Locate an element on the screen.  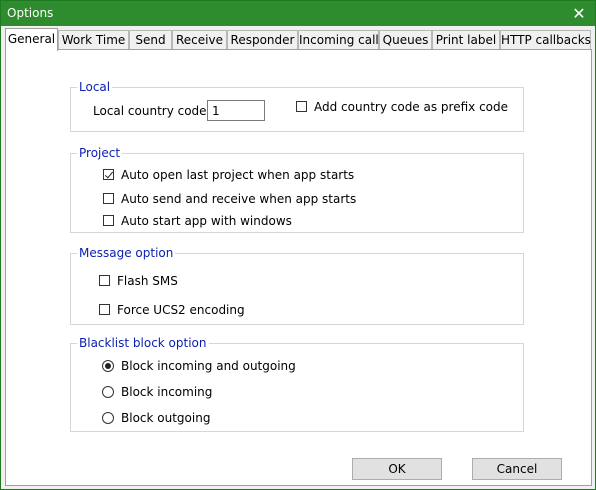
country-code-label: Local country code is located at coordinates (150, 111).